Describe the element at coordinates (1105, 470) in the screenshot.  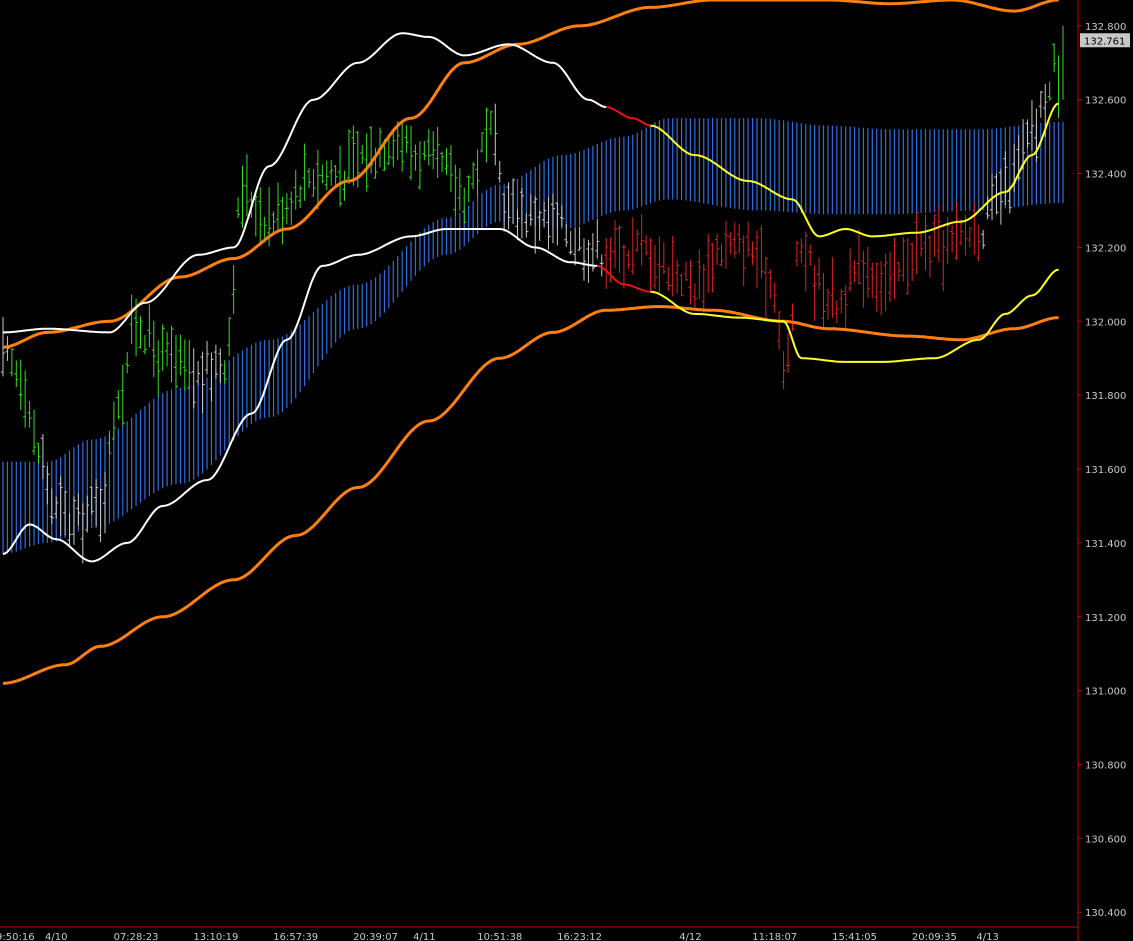
I see `y-tick-label: 131.600` at that location.